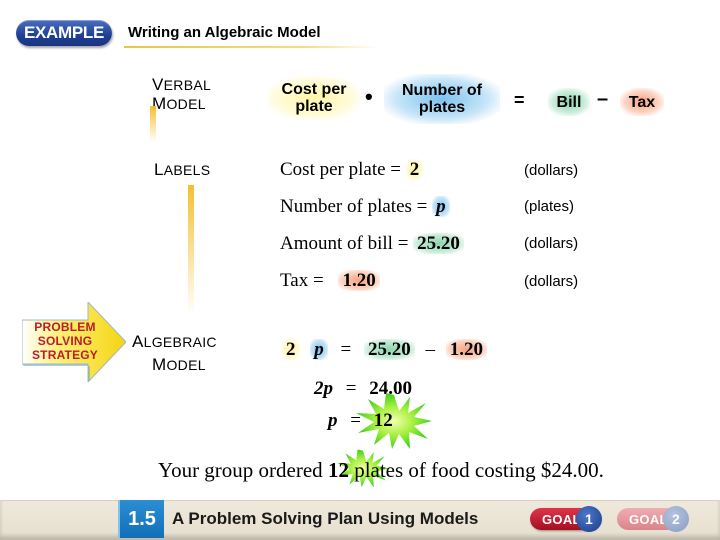 Image resolution: width=720 pixels, height=540 pixels. I want to click on equals-symbol: =, so click(519, 100).